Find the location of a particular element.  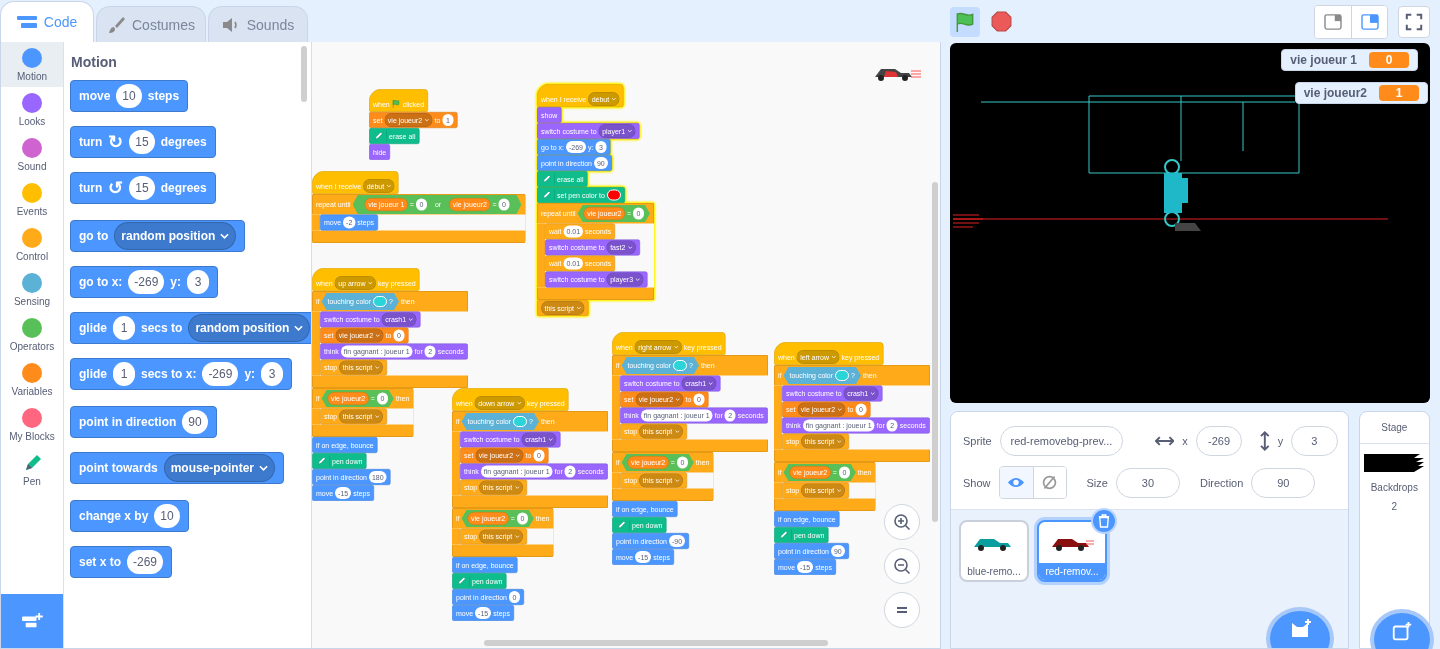

code-block: point in direction 90 is located at coordinates (143, 422).